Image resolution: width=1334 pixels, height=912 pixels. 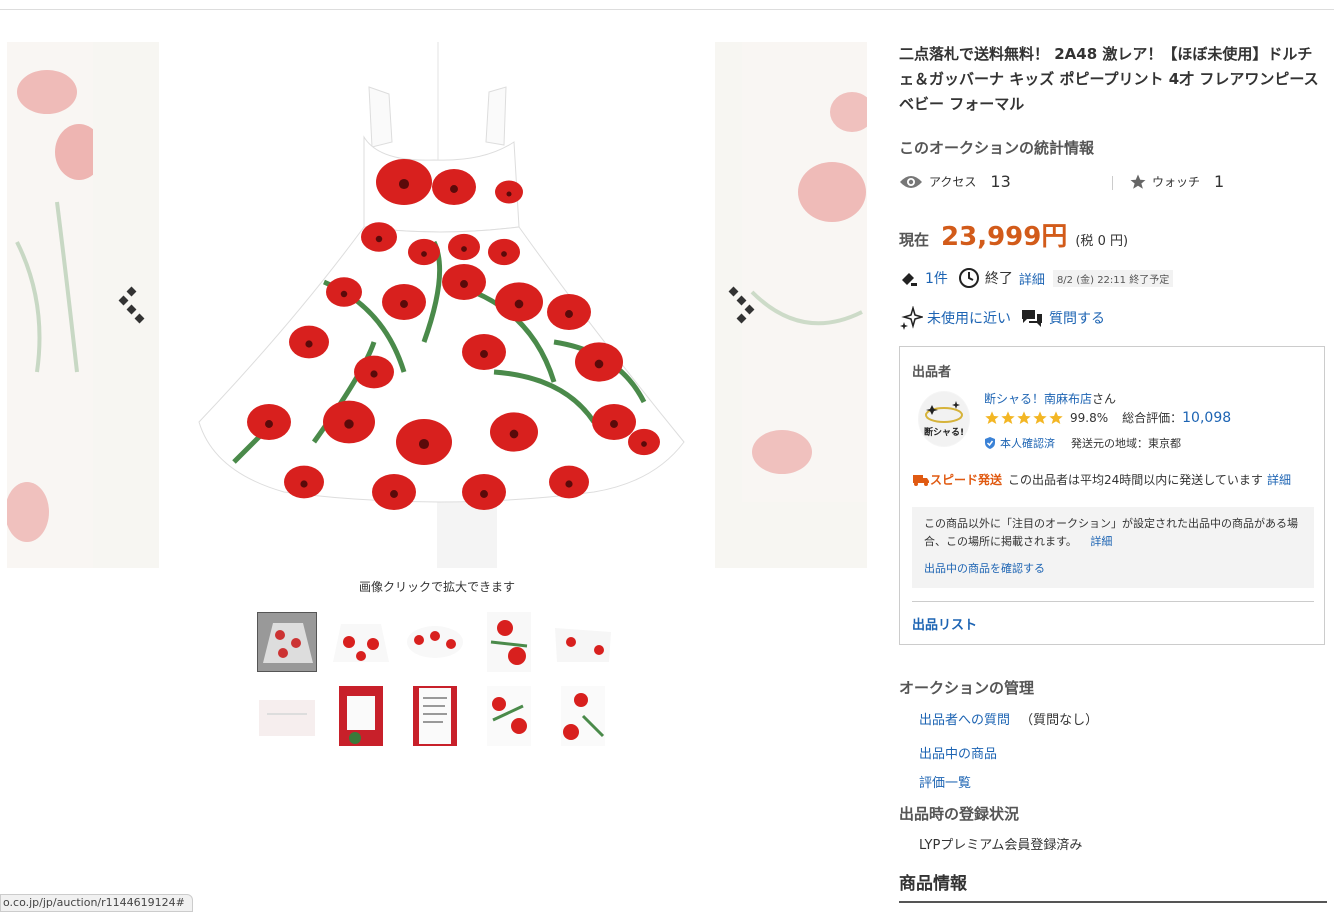 What do you see at coordinates (1101, 541) in the screenshot?
I see `notice-detail-link: 詳細` at bounding box center [1101, 541].